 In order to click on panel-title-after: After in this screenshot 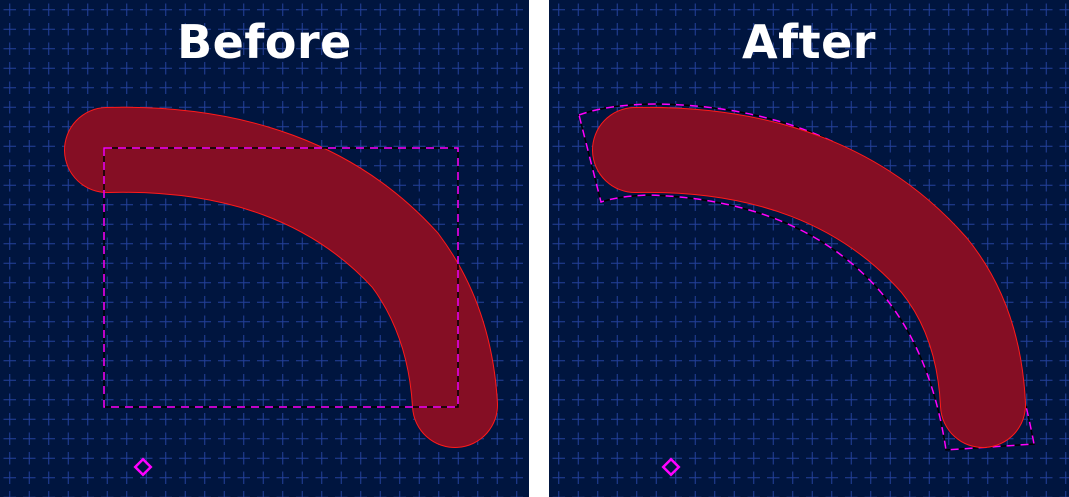, I will do `click(809, 42)`.